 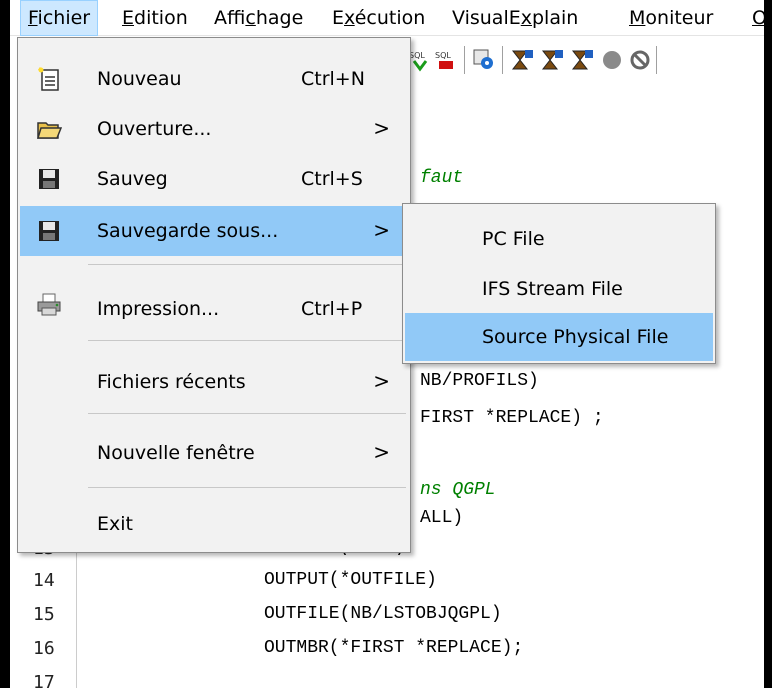 I want to click on code-line-fragment: ALL), so click(x=442, y=518).